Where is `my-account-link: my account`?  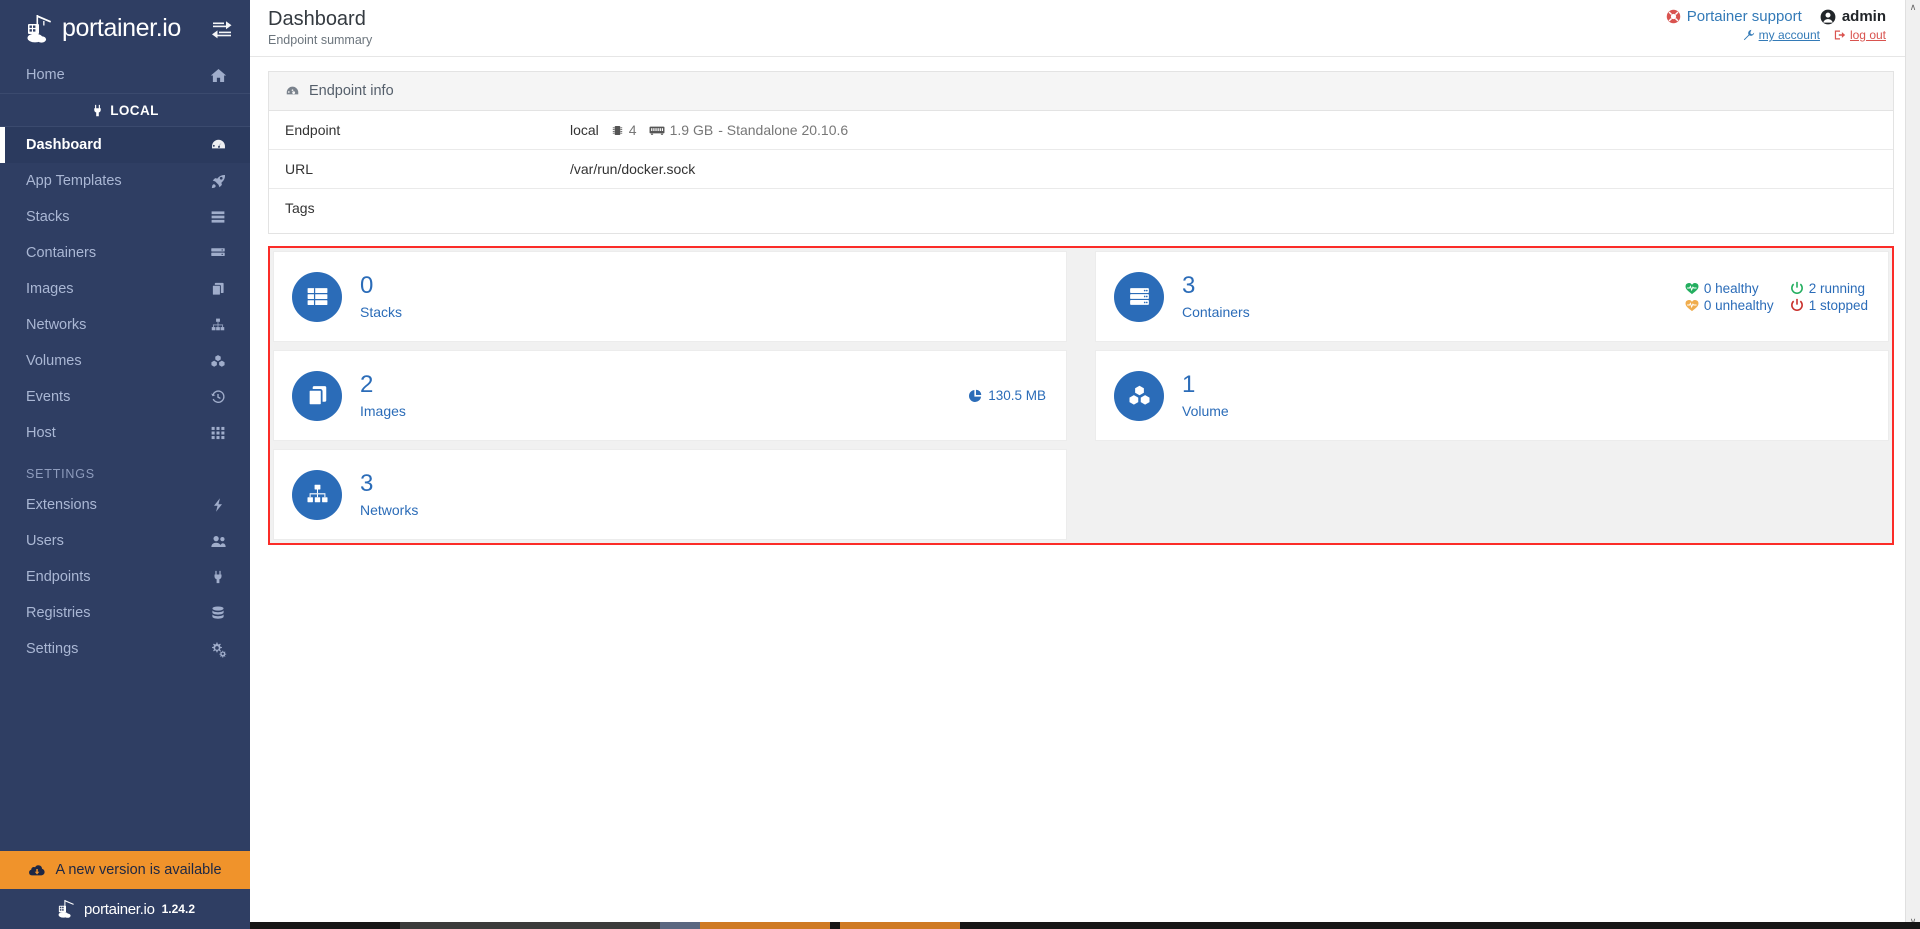 my-account-link: my account is located at coordinates (1781, 35).